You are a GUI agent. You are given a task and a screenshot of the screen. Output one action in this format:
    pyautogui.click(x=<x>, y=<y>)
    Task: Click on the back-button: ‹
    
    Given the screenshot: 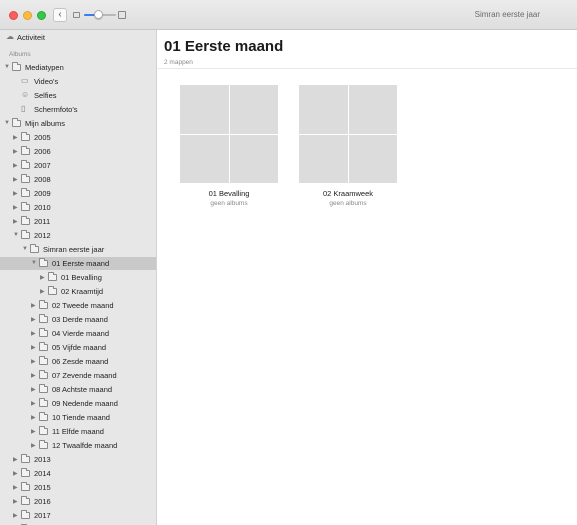 What is the action you would take?
    pyautogui.click(x=60, y=15)
    